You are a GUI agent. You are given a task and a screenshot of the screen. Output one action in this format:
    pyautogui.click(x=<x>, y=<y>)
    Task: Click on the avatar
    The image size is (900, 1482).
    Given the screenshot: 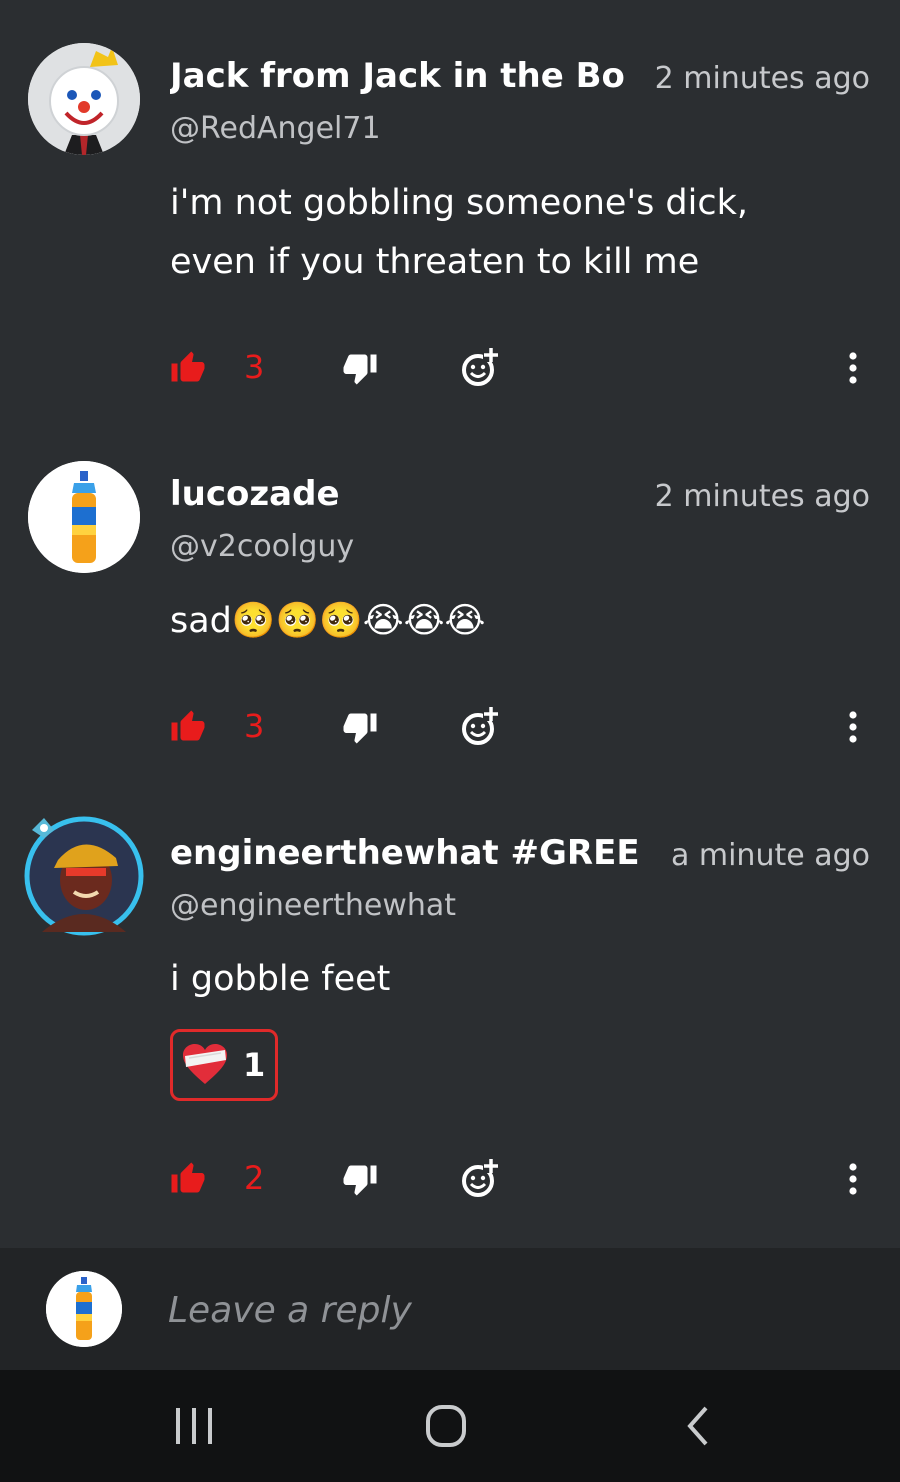 What is the action you would take?
    pyautogui.click(x=85, y=872)
    